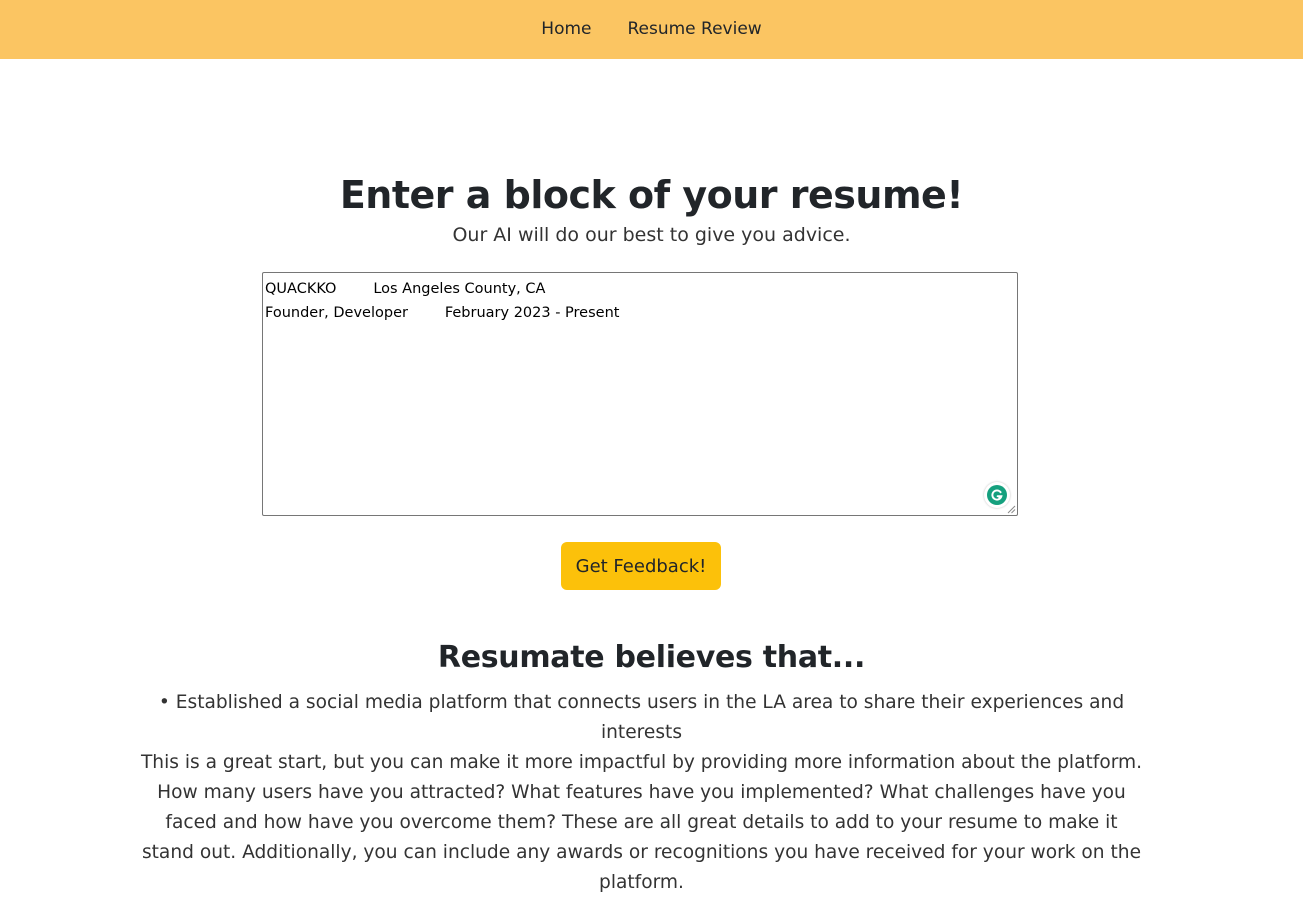 Image resolution: width=1303 pixels, height=903 pixels. Describe the element at coordinates (566, 29) in the screenshot. I see `nav-home-link: Home` at that location.